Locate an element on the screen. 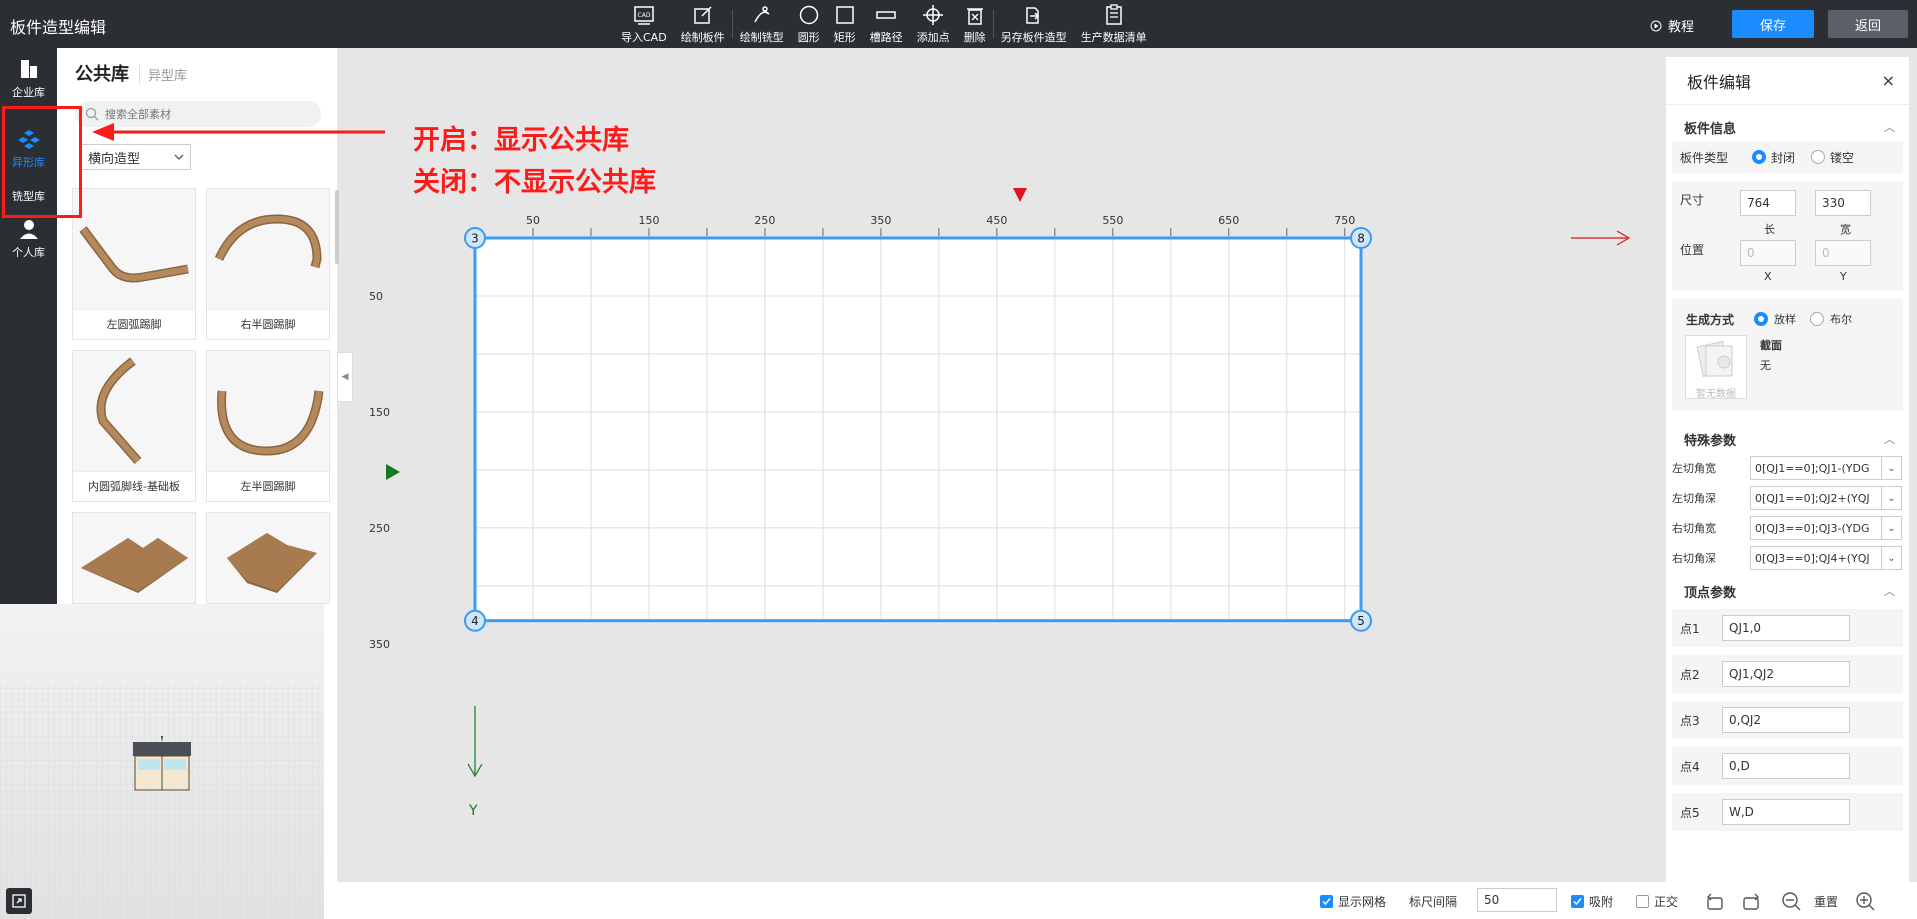 The height and width of the screenshot is (919, 1917). save-button: 保存 is located at coordinates (1773, 24).